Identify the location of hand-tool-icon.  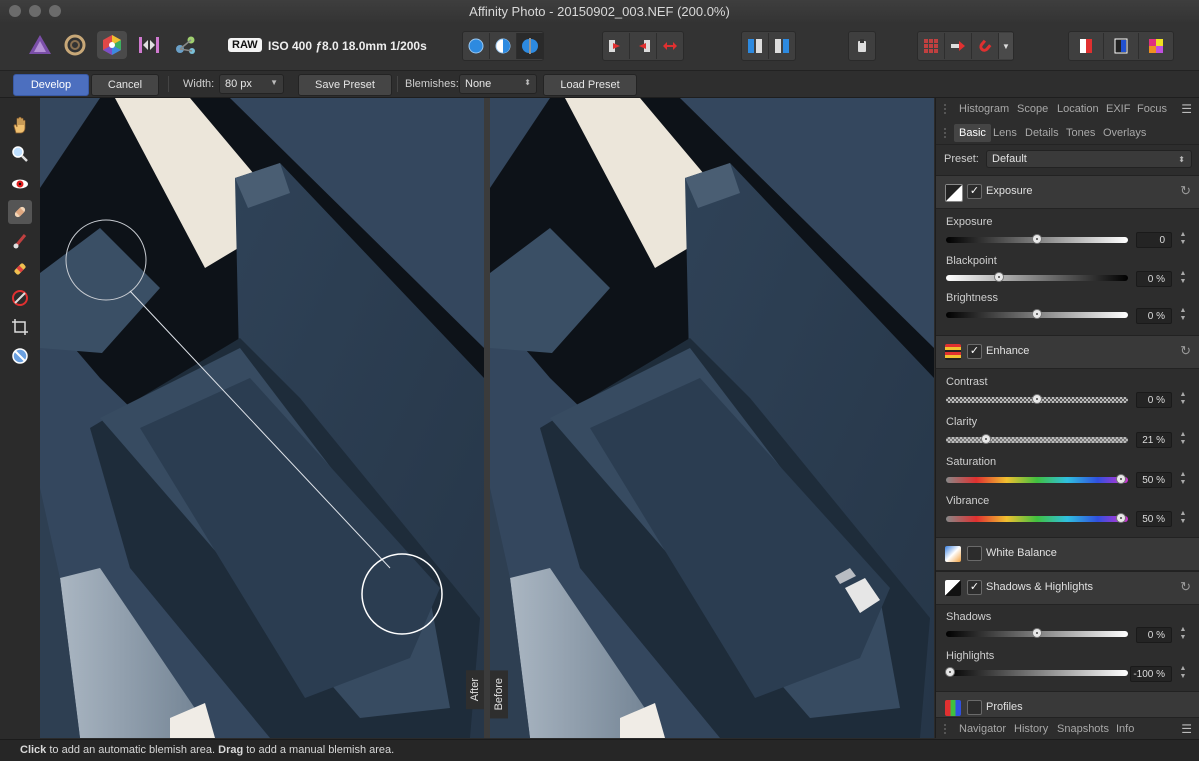
(20, 125).